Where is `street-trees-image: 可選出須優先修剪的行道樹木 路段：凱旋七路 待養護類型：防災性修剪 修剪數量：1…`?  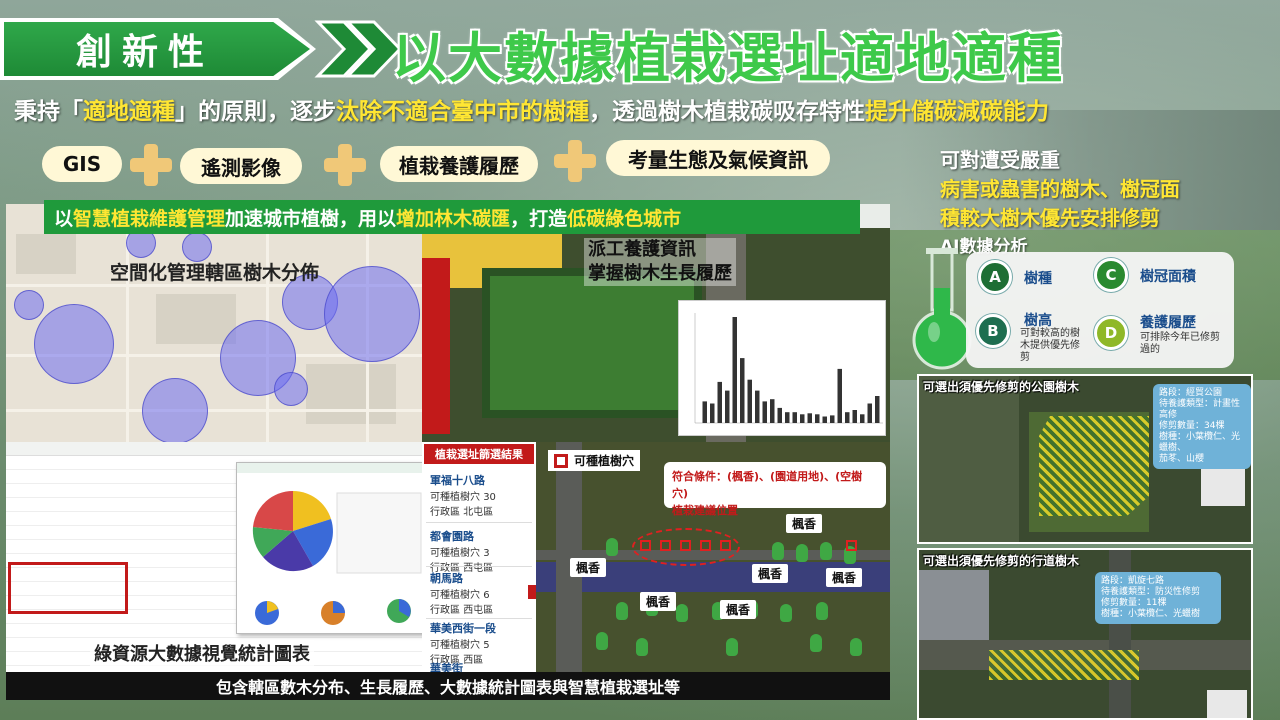 street-trees-image: 可選出須優先修剪的行道樹木 路段：凱旋七路 待養護類型：防災性修剪 修剪數量：1… is located at coordinates (1085, 634).